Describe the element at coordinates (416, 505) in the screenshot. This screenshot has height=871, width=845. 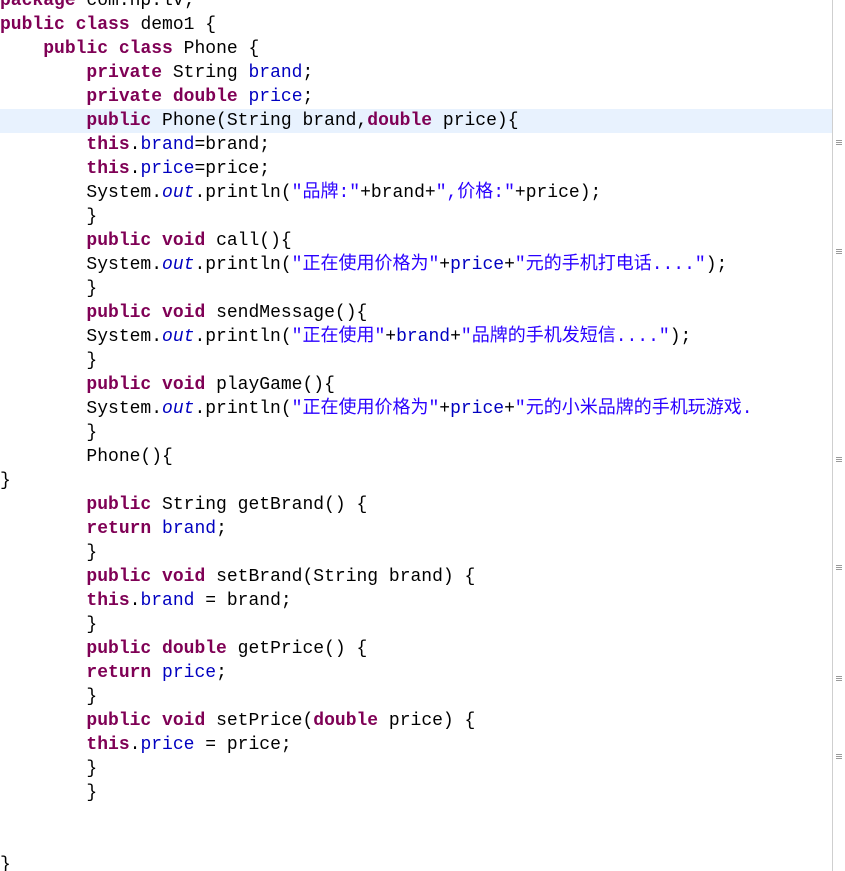
I see `code-line: public String getBrand() {` at that location.